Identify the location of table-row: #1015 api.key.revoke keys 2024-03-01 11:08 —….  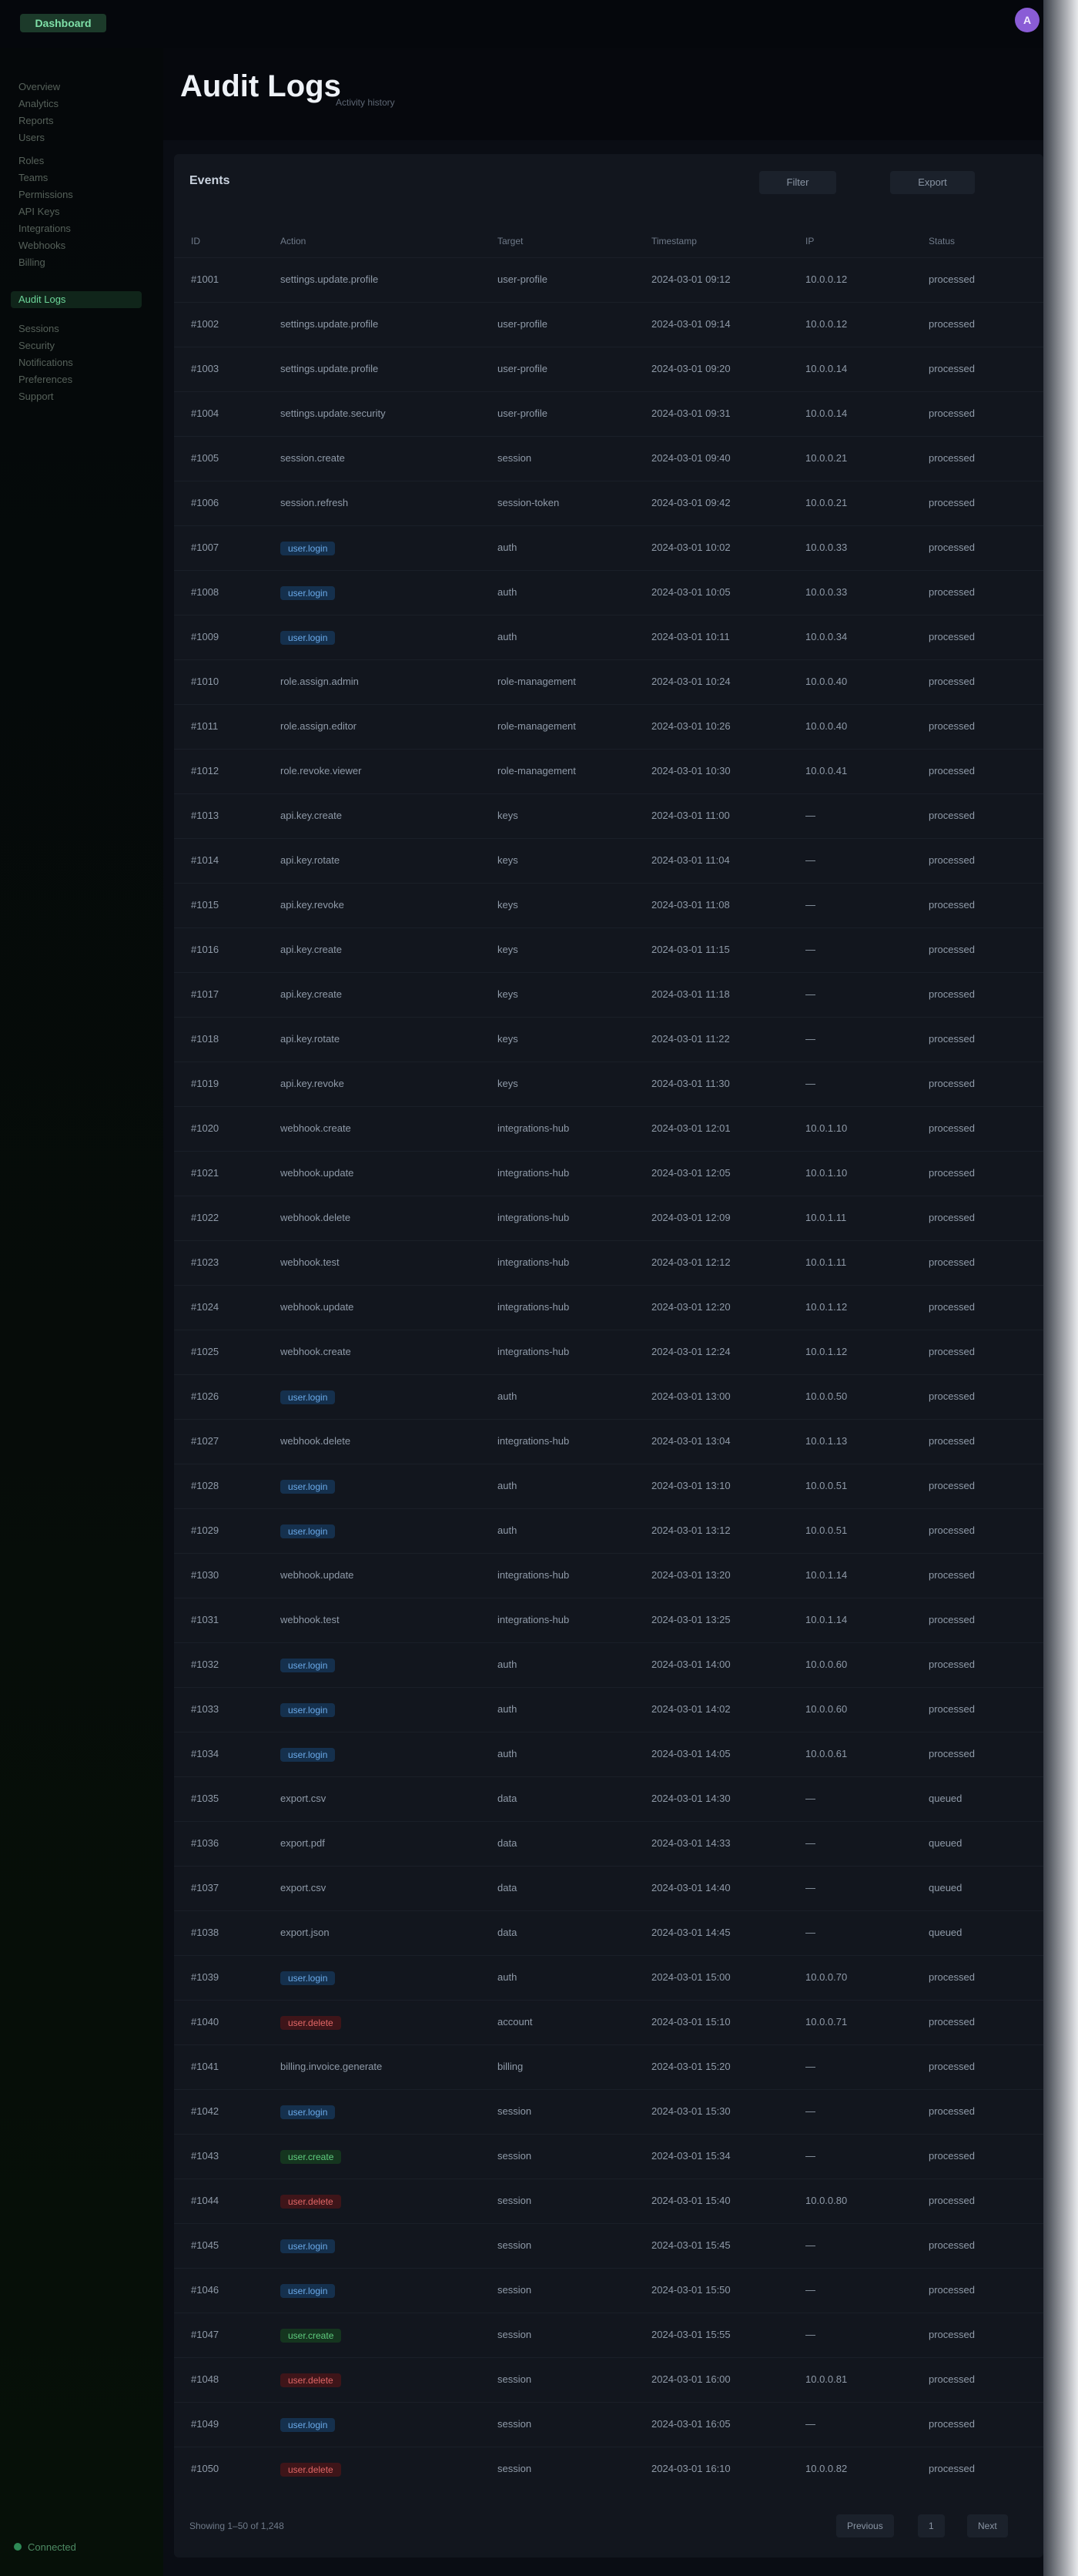
(608, 905).